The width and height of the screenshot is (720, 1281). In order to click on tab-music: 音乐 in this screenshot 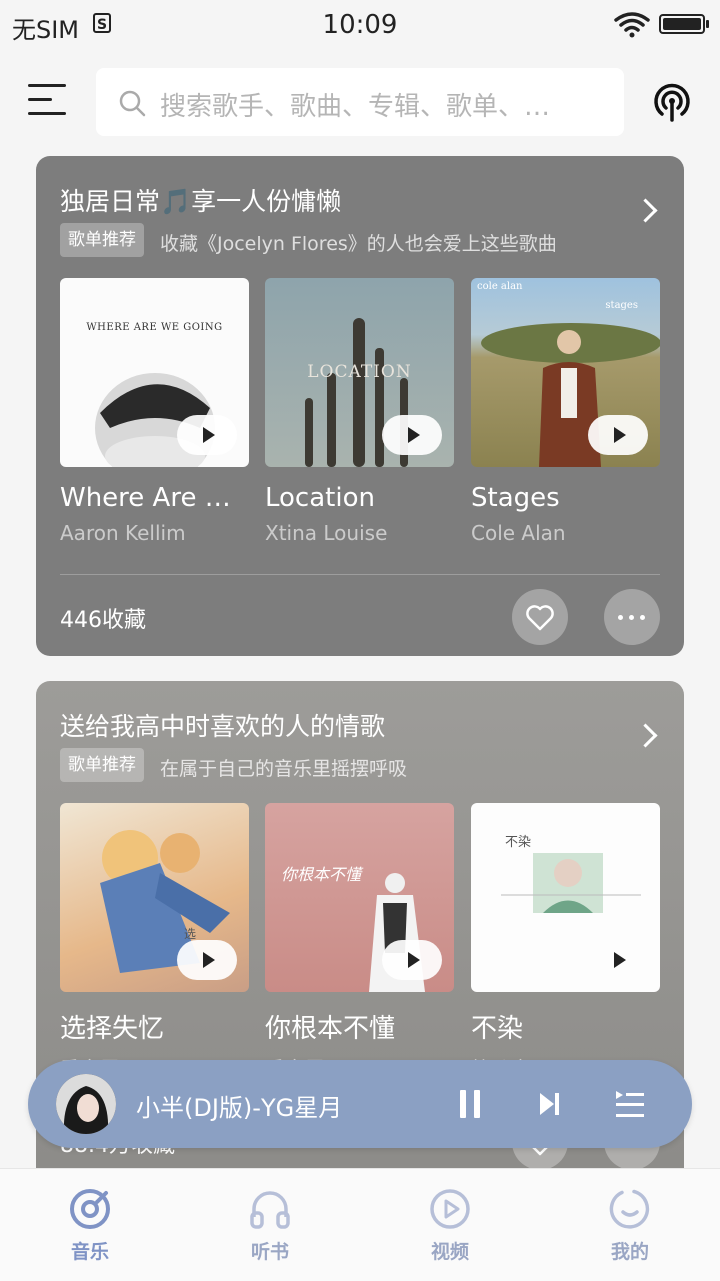, I will do `click(90, 1225)`.